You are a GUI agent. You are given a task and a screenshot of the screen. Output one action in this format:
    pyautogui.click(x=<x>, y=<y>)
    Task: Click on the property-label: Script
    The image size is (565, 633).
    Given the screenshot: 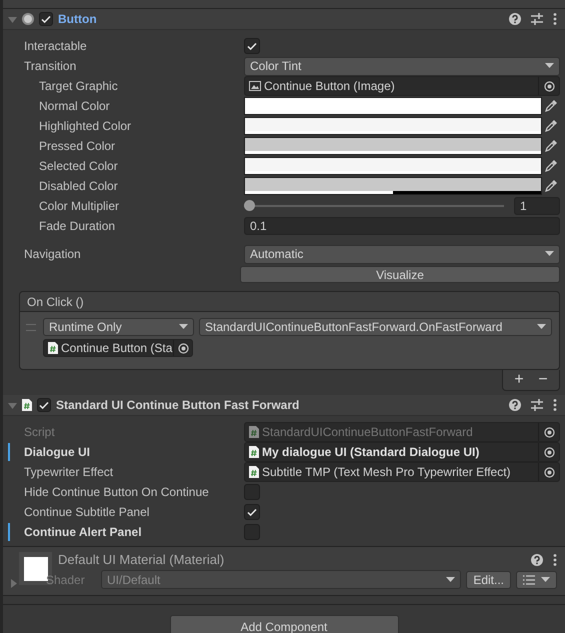 What is the action you would take?
    pyautogui.click(x=39, y=432)
    